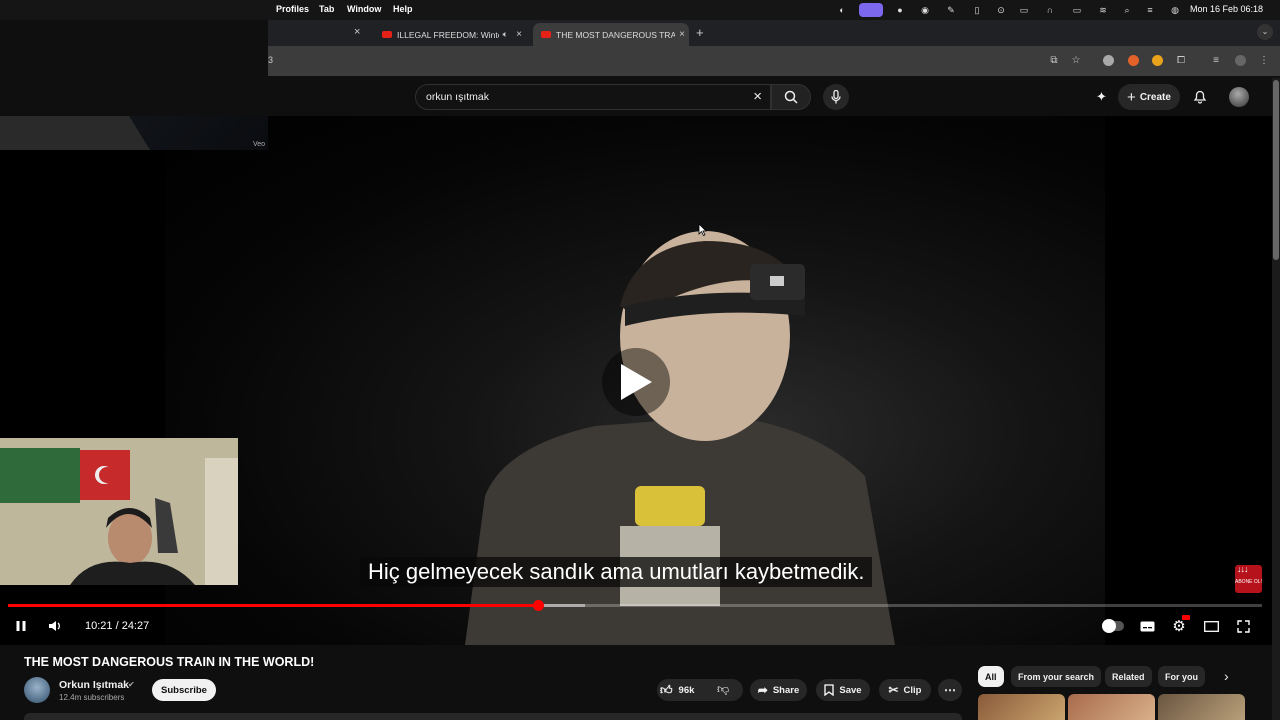  I want to click on theater-mode-button, so click(1211, 626).